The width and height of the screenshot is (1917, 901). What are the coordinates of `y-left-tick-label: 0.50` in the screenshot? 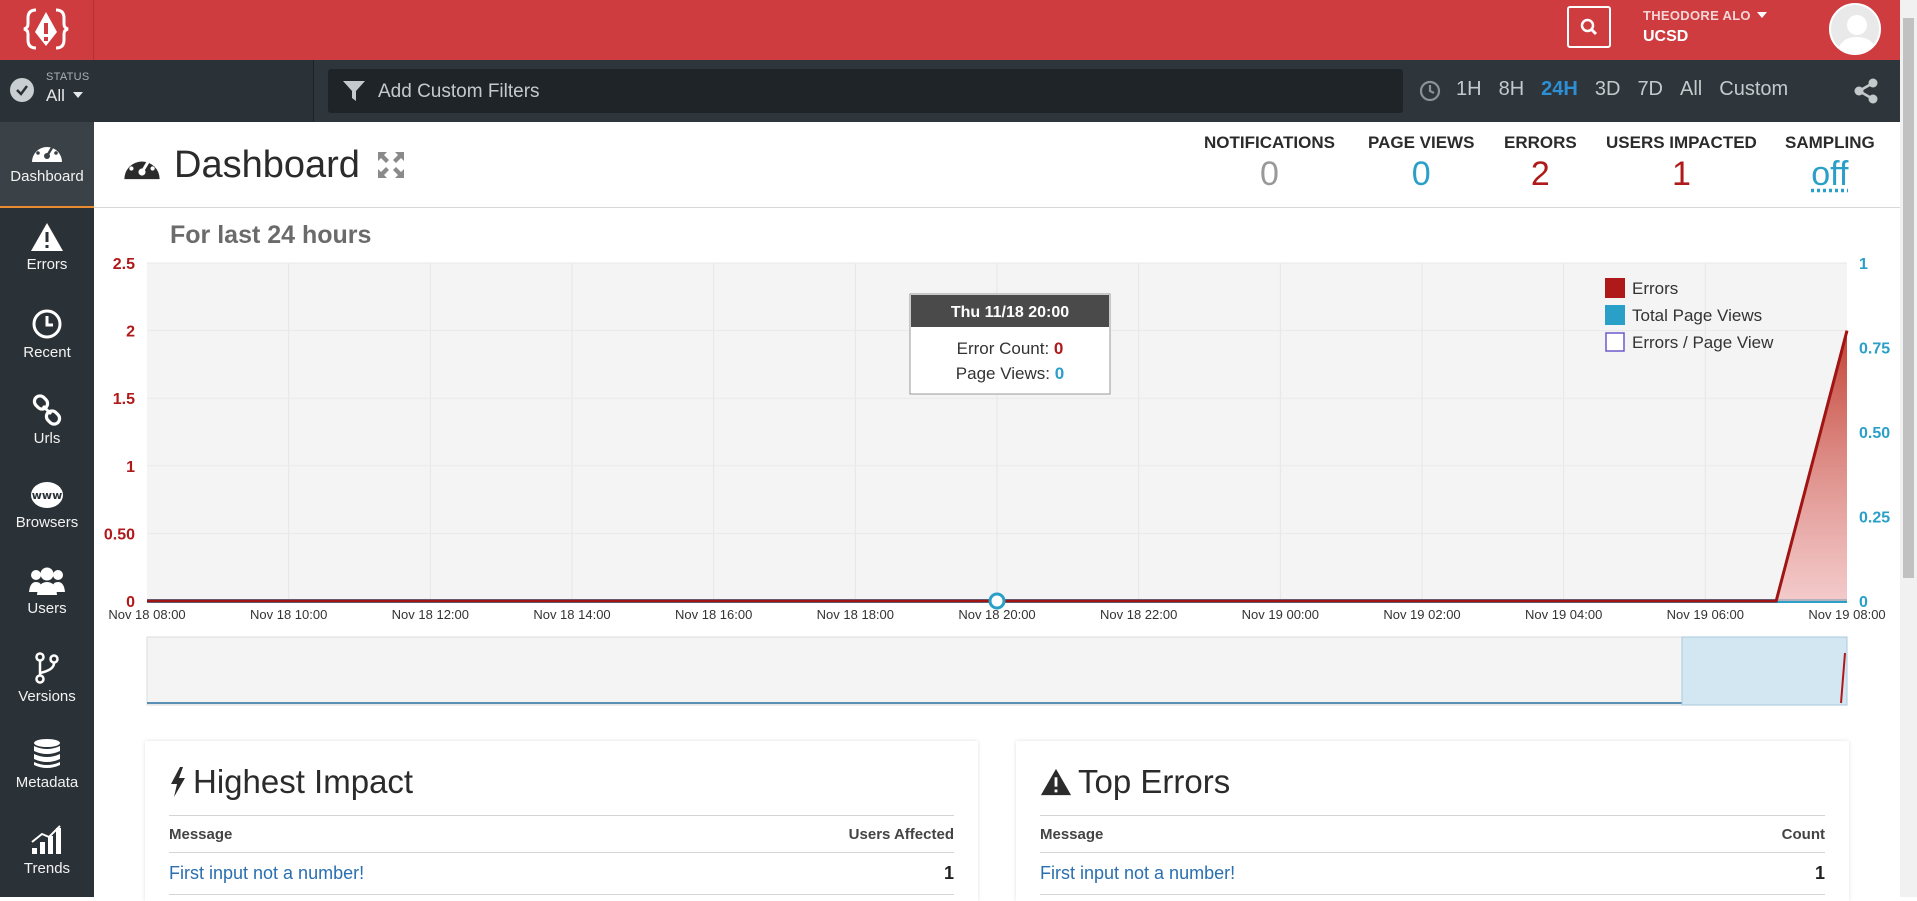 It's located at (119, 534).